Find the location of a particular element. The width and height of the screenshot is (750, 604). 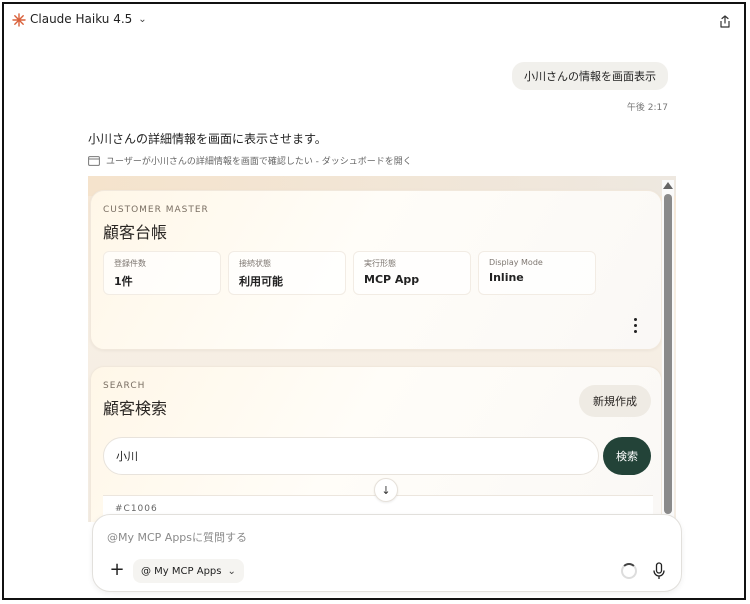

scroll-down-icon: ↓ is located at coordinates (386, 490).